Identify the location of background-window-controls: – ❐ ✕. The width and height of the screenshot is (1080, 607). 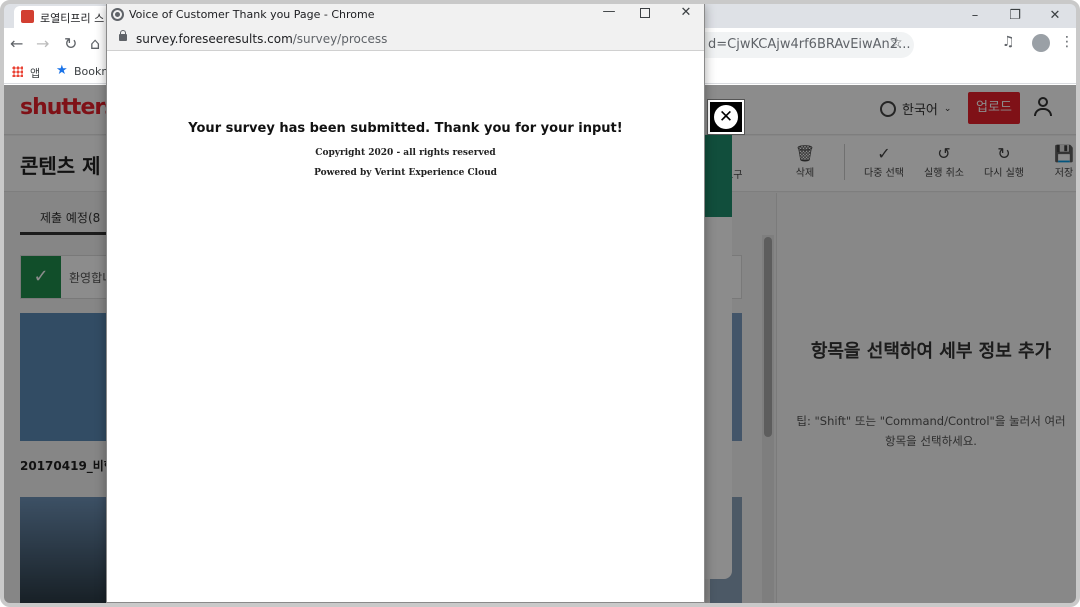
(1015, 15).